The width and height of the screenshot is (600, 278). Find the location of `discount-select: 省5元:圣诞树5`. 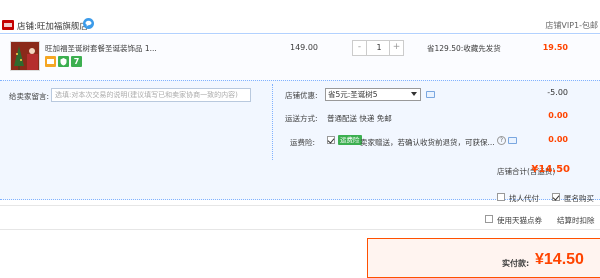

discount-select: 省5元:圣诞树5 is located at coordinates (373, 94).